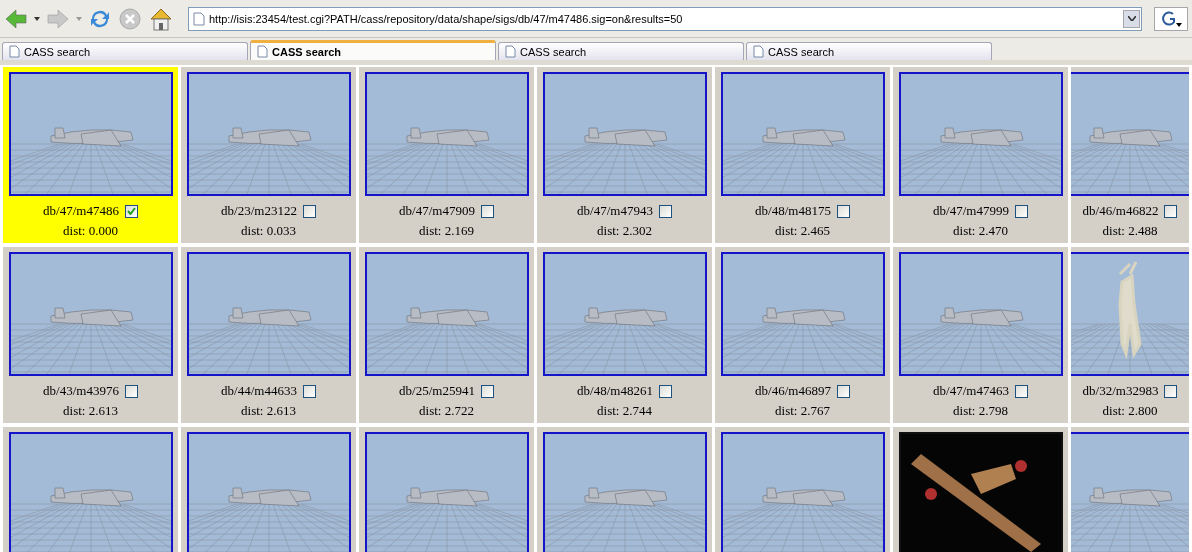 The height and width of the screenshot is (552, 1192). What do you see at coordinates (793, 211) in the screenshot?
I see `model-path: db/48/m48175` at bounding box center [793, 211].